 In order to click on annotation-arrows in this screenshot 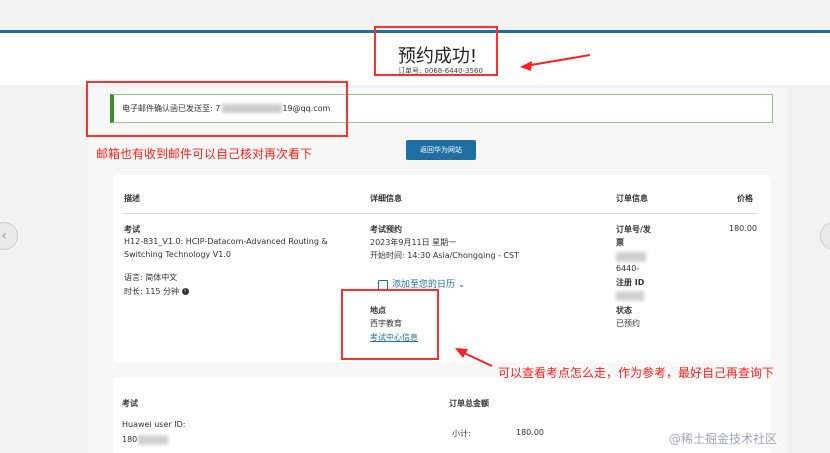, I will do `click(523, 210)`.